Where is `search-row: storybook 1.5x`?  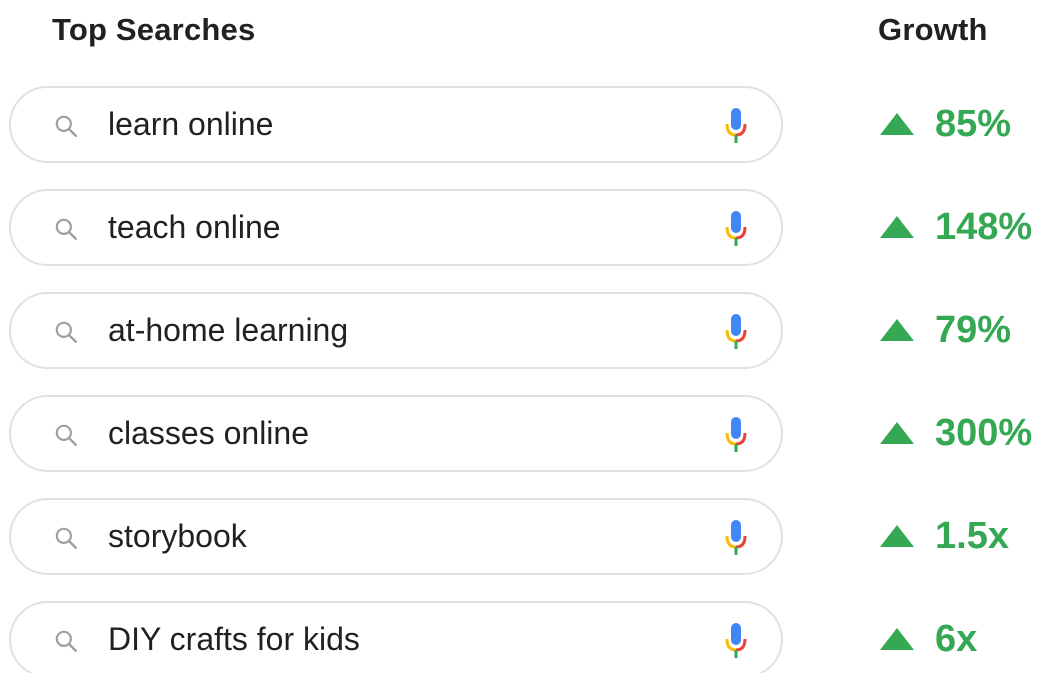
search-row: storybook 1.5x is located at coordinates (530, 538).